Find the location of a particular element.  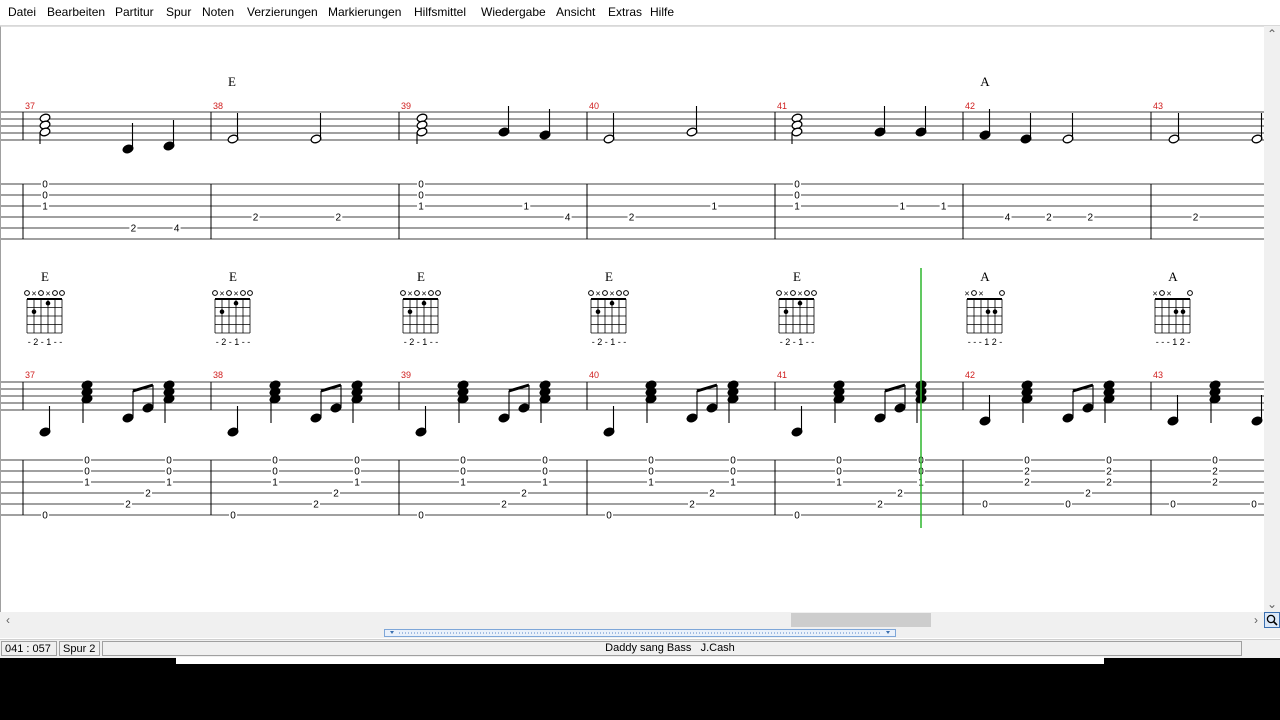

menu-datei: Datei is located at coordinates (22, 12).